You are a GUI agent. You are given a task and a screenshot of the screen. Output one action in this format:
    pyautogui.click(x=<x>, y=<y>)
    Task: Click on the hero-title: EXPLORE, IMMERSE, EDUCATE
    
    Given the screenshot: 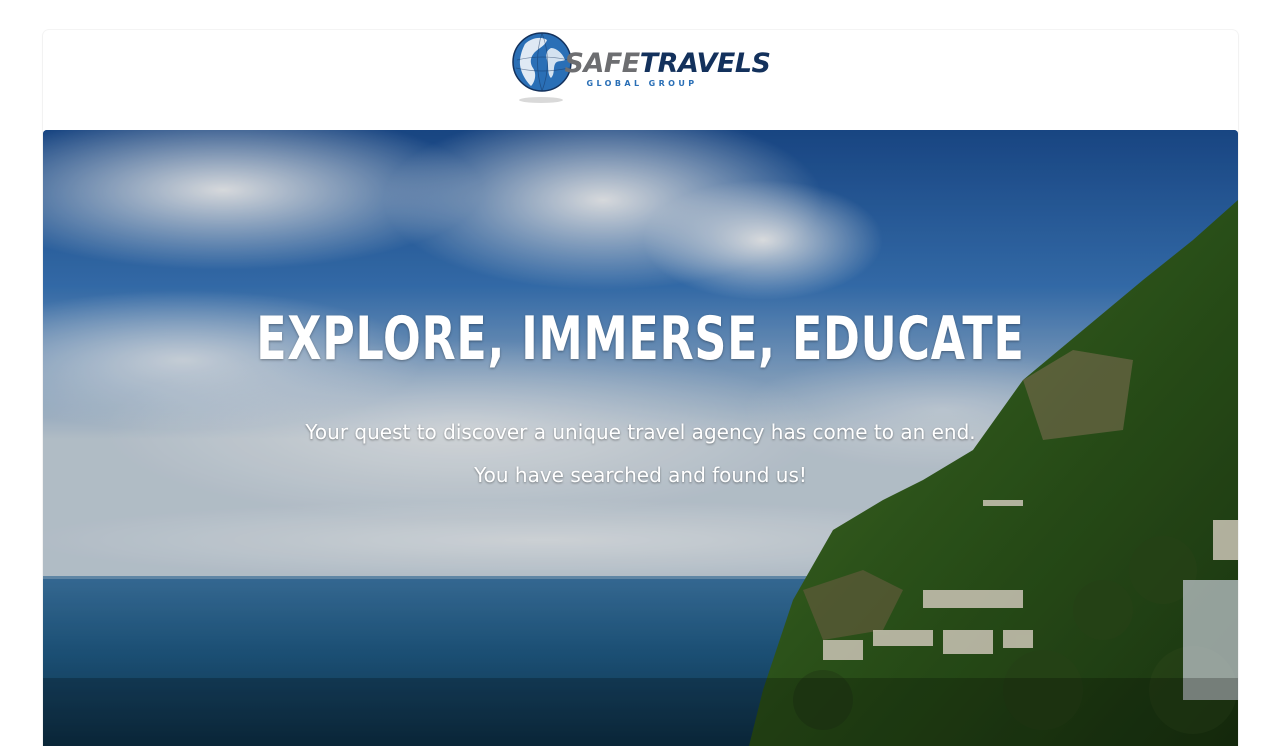 What is the action you would take?
    pyautogui.click(x=640, y=339)
    